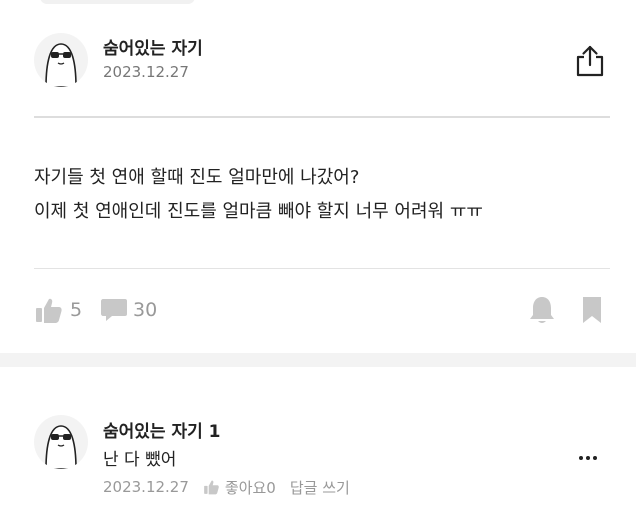 Image resolution: width=636 pixels, height=515 pixels. Describe the element at coordinates (153, 46) in the screenshot. I see `post-author-name: 숨어있는 자기` at that location.